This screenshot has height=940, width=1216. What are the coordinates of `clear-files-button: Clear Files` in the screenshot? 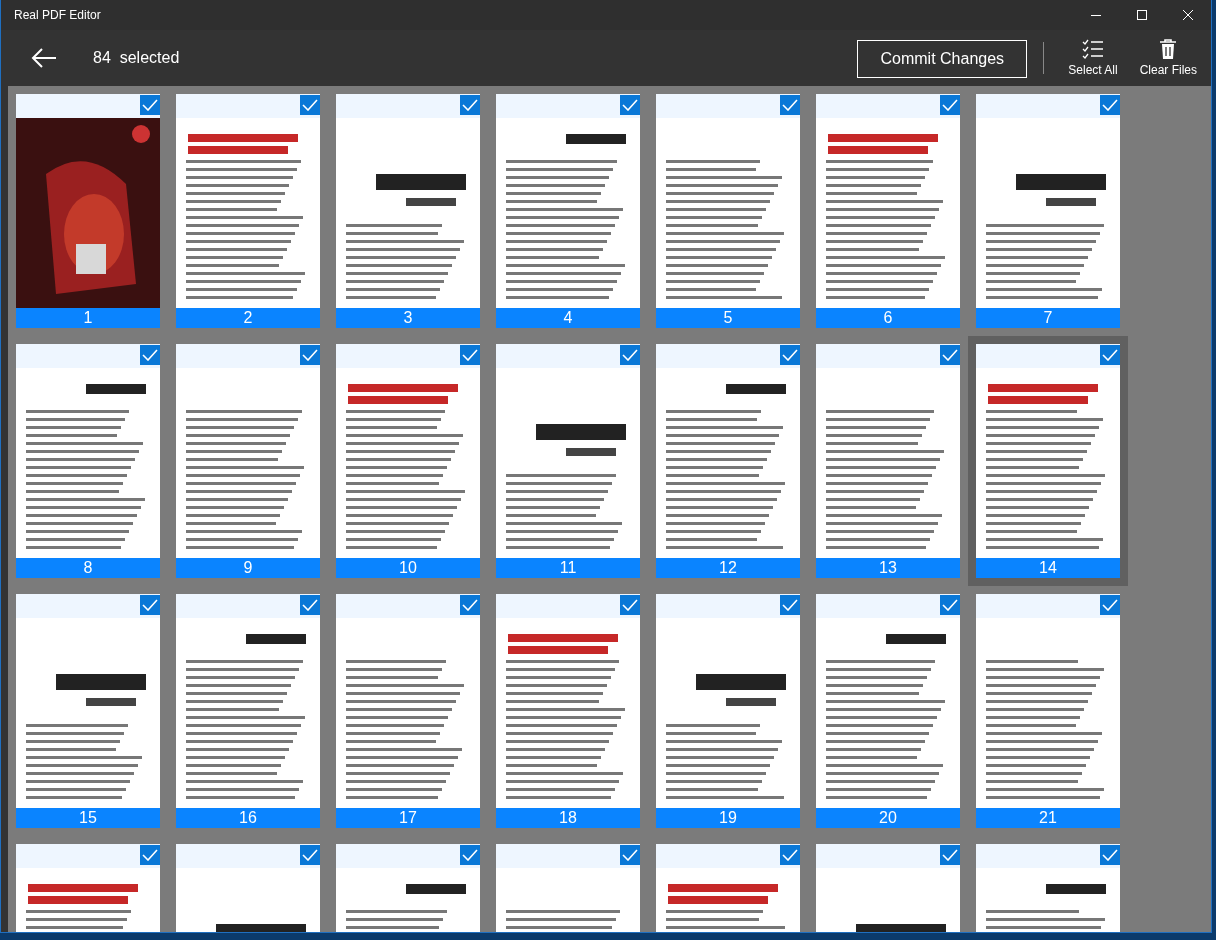 It's located at (1168, 58).